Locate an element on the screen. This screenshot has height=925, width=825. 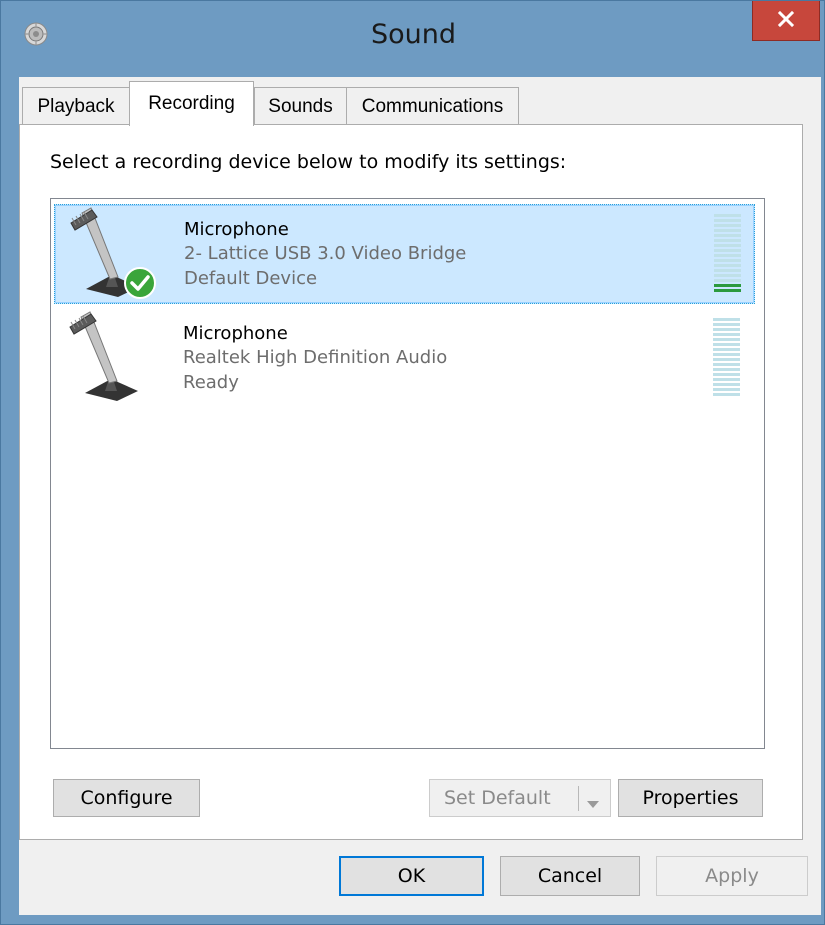
window-title: Sound is located at coordinates (413, 34).